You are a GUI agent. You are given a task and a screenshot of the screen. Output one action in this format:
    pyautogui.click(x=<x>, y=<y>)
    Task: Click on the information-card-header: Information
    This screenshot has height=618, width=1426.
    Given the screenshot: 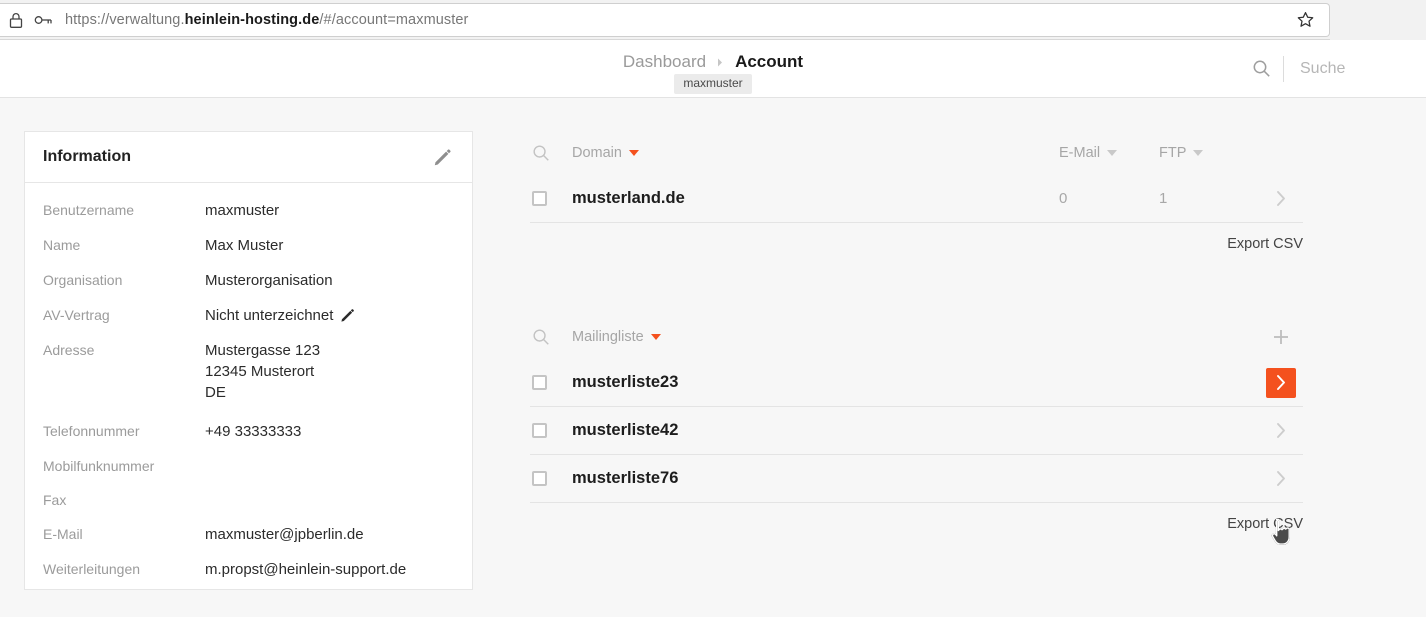 What is the action you would take?
    pyautogui.click(x=248, y=157)
    